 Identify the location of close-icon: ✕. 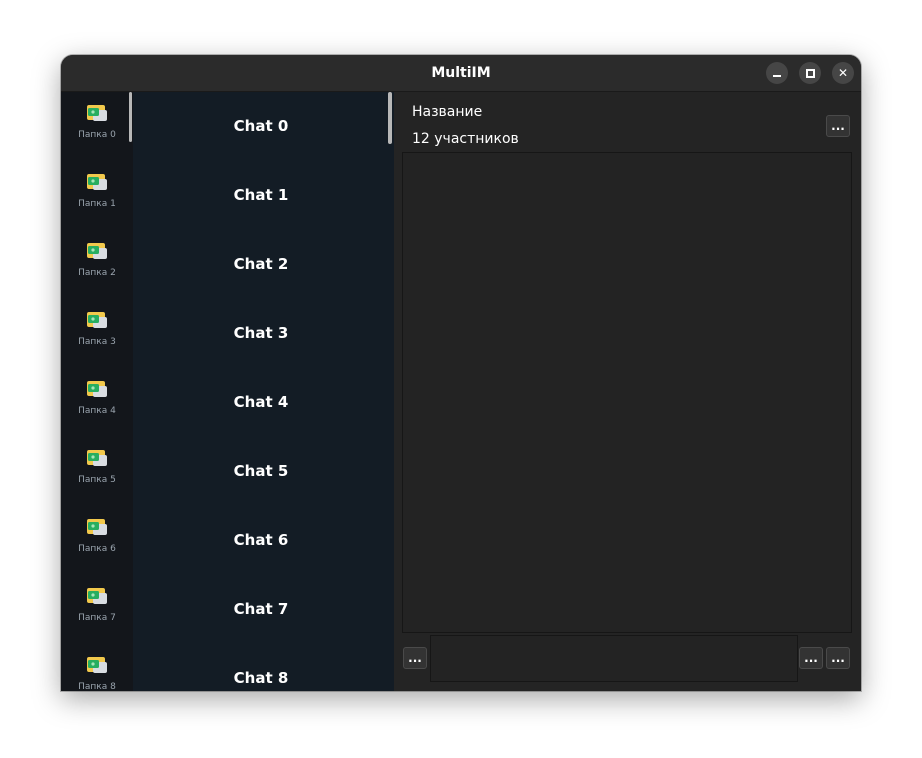
(843, 73).